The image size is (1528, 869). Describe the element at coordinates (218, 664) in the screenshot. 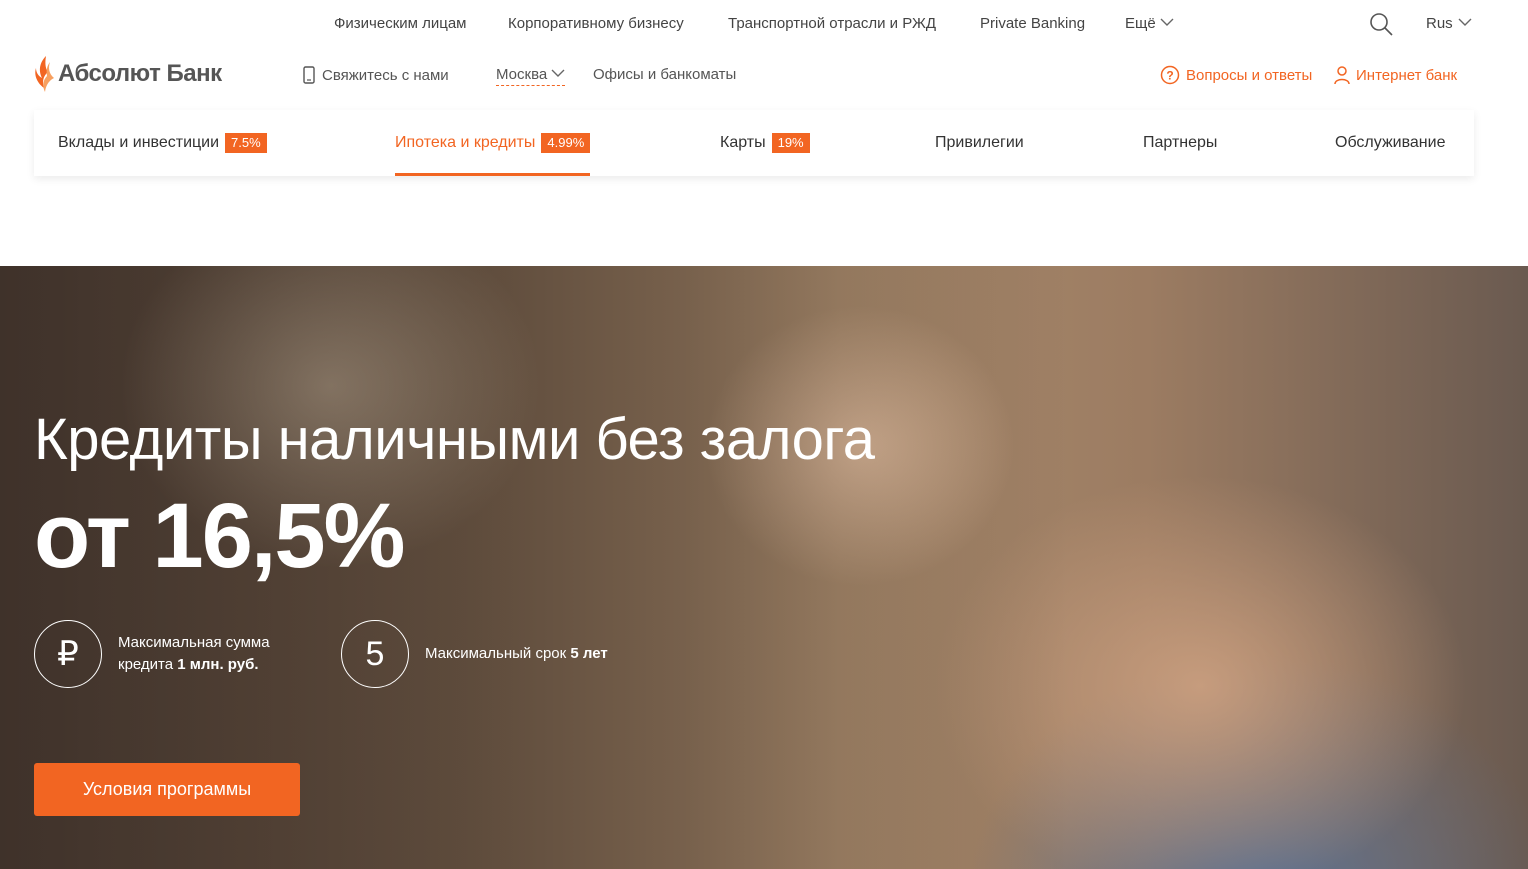

I see `feature-value: 1 млн. руб.` at that location.